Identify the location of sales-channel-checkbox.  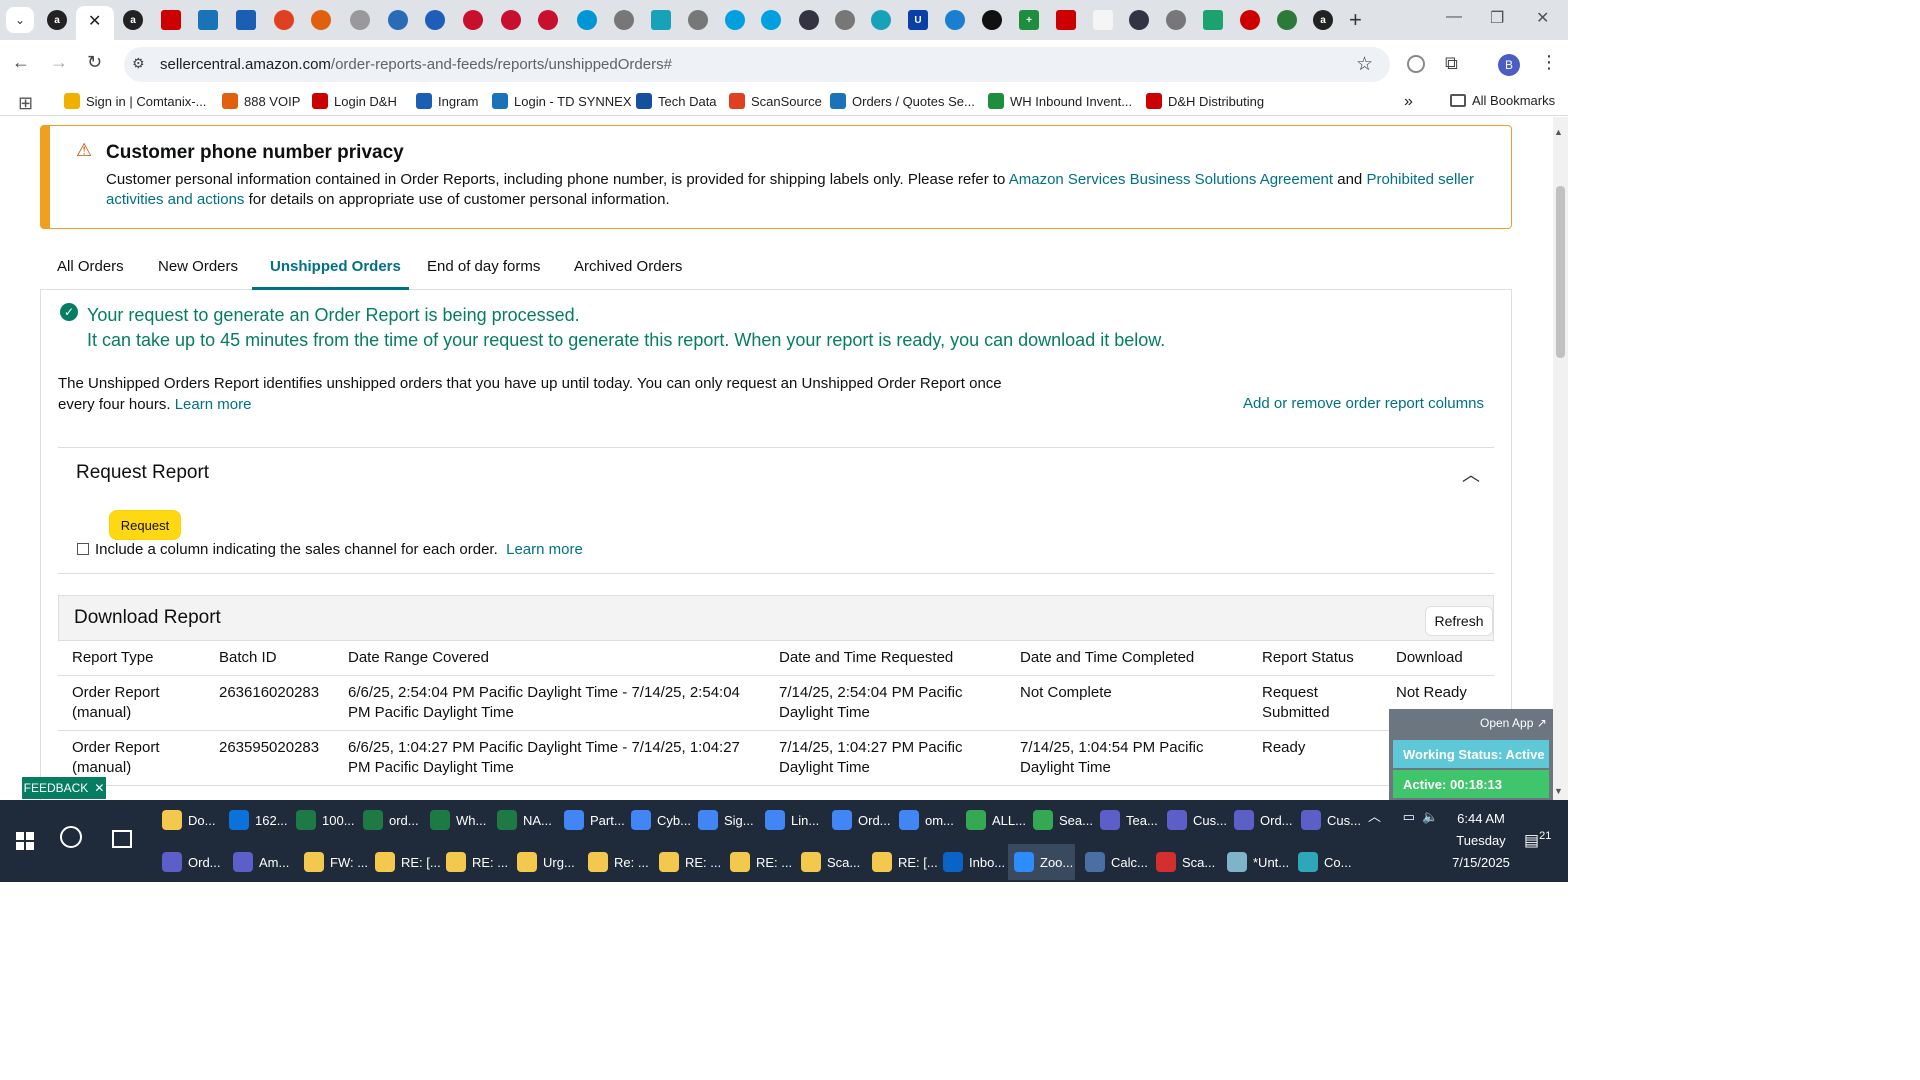
(83, 549).